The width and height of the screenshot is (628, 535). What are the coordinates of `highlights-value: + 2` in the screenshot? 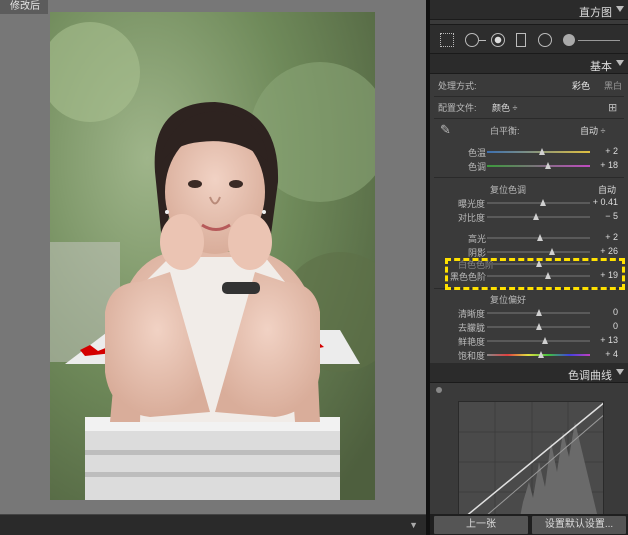 It's located at (611, 237).